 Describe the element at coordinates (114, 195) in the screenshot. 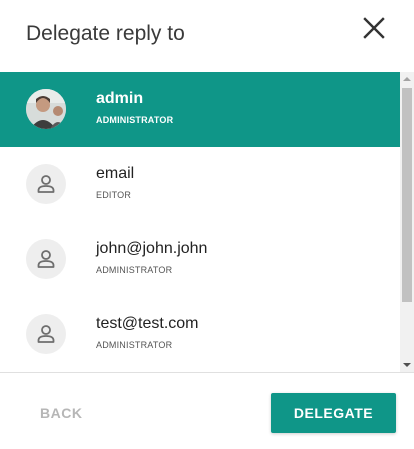

I see `user-role: EDITOR` at that location.